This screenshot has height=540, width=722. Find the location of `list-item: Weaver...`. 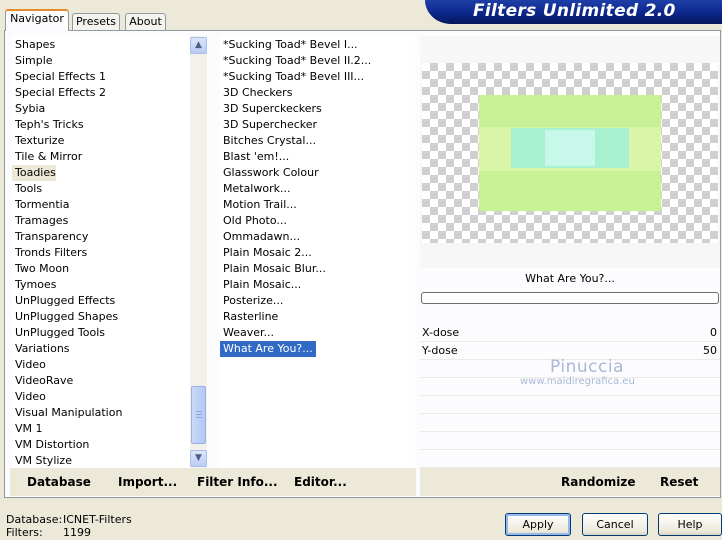

list-item: Weaver... is located at coordinates (247, 333).